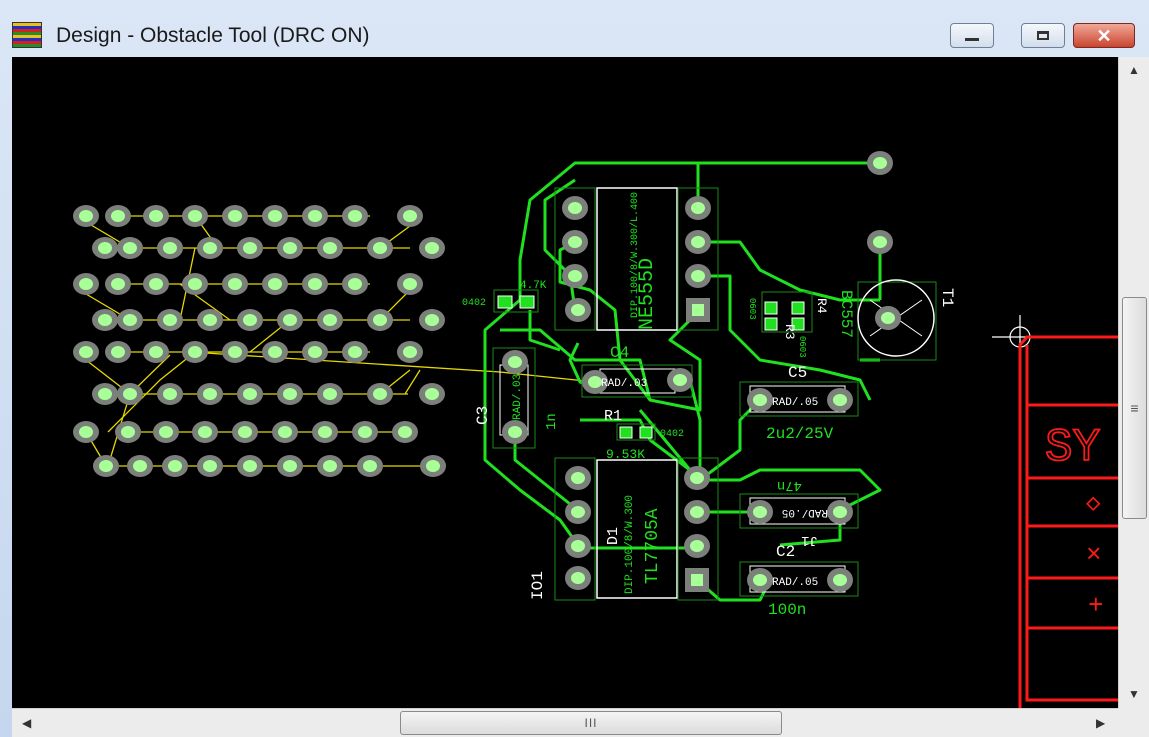  What do you see at coordinates (1068, 521) in the screenshot?
I see `title-block-panel` at bounding box center [1068, 521].